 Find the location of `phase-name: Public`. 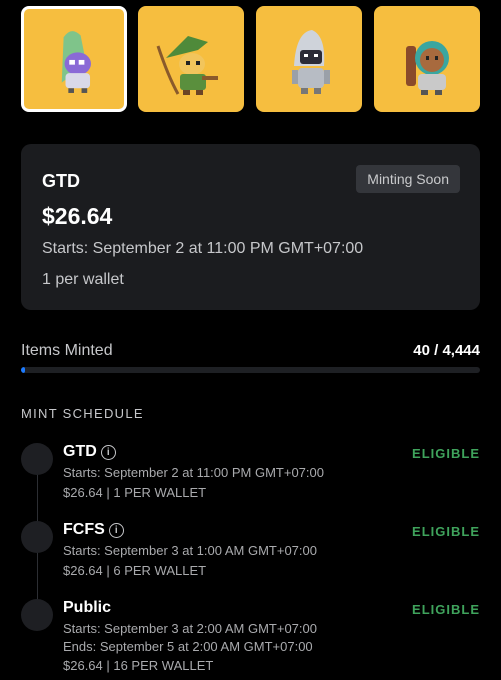

phase-name: Public is located at coordinates (87, 607).